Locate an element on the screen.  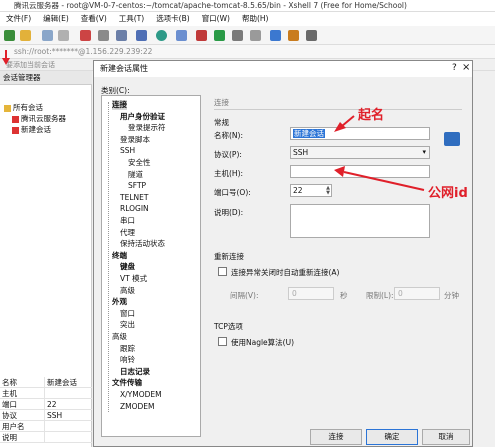
name-annotation: 起名 is located at coordinates (371, 115).